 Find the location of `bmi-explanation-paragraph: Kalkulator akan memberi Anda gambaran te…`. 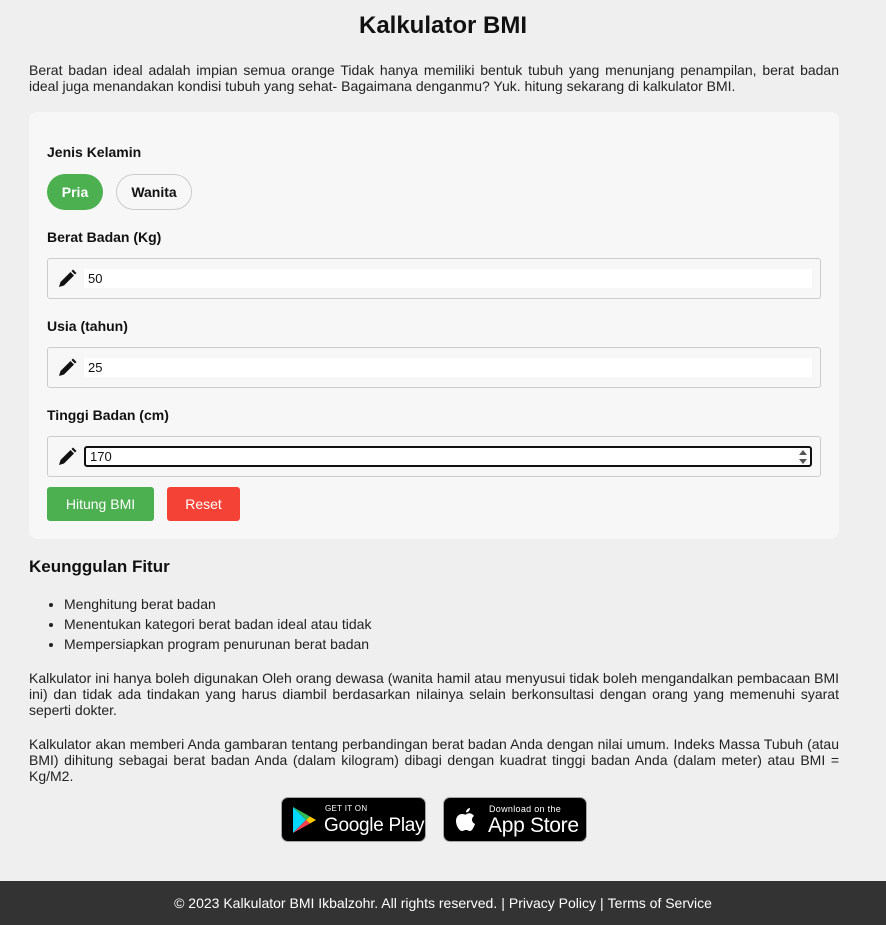

bmi-explanation-paragraph: Kalkulator akan memberi Anda gambaran te… is located at coordinates (434, 760).